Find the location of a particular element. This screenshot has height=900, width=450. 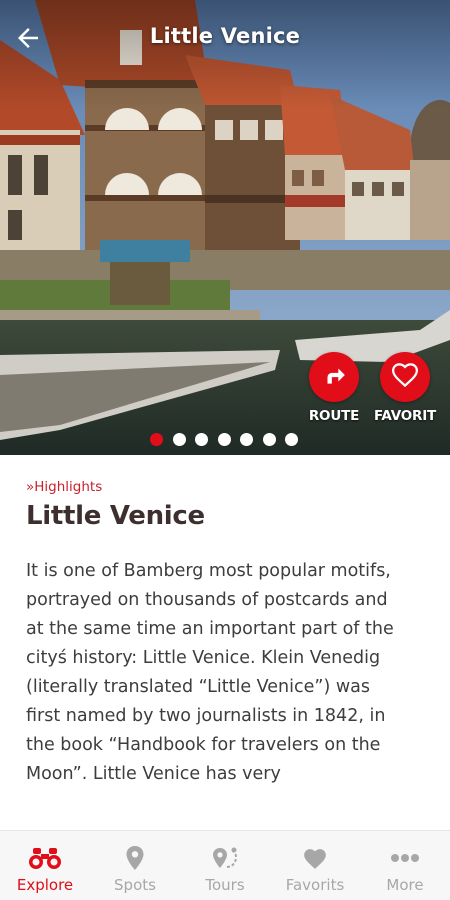

route-icon-circle is located at coordinates (334, 377).